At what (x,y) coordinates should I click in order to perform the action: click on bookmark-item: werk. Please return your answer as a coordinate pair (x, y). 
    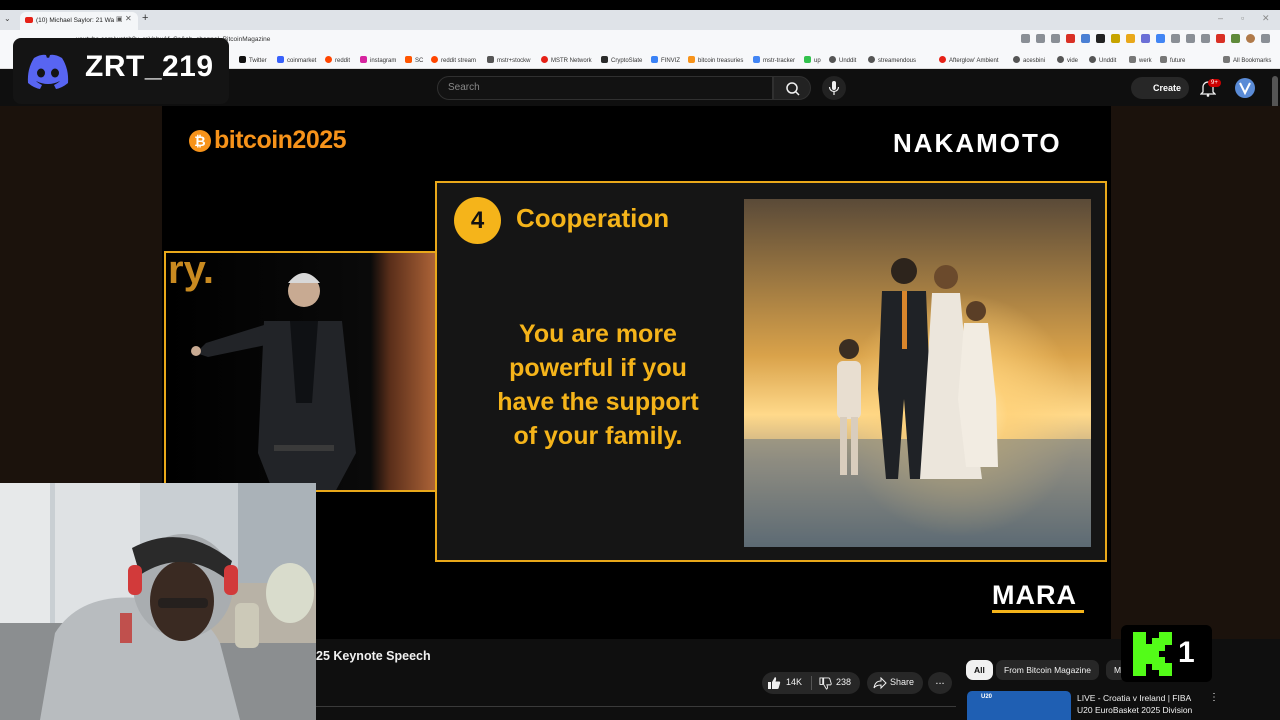
    Looking at the image, I should click on (1140, 60).